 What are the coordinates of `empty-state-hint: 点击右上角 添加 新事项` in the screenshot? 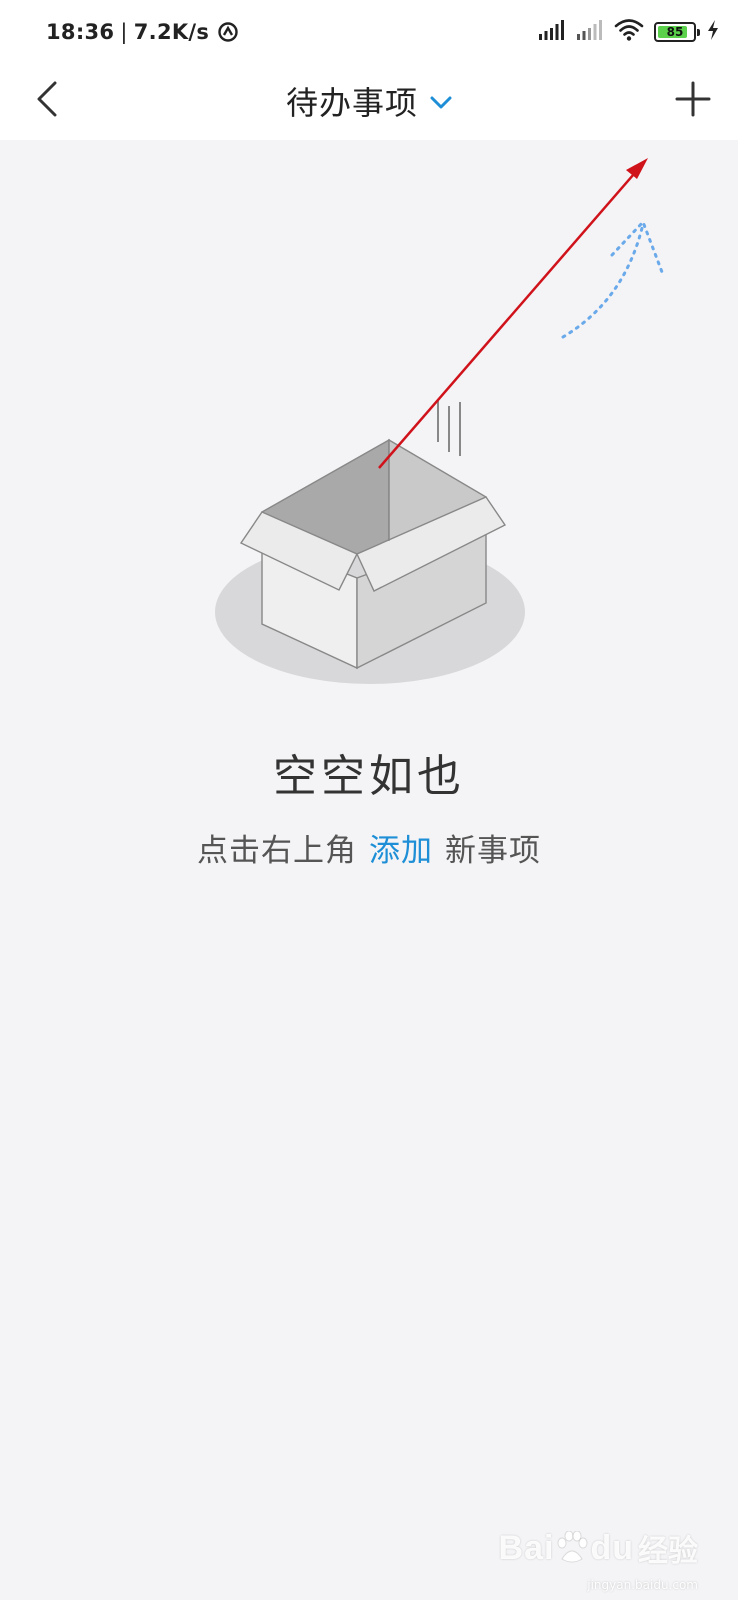 It's located at (369, 847).